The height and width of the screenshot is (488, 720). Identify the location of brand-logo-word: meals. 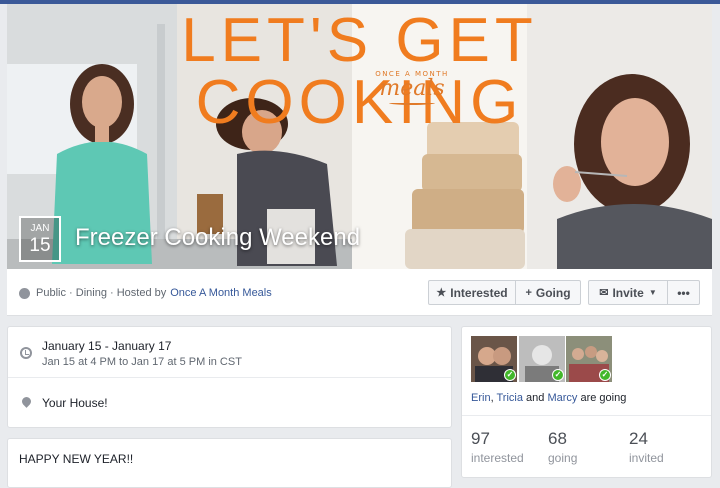
(412, 88).